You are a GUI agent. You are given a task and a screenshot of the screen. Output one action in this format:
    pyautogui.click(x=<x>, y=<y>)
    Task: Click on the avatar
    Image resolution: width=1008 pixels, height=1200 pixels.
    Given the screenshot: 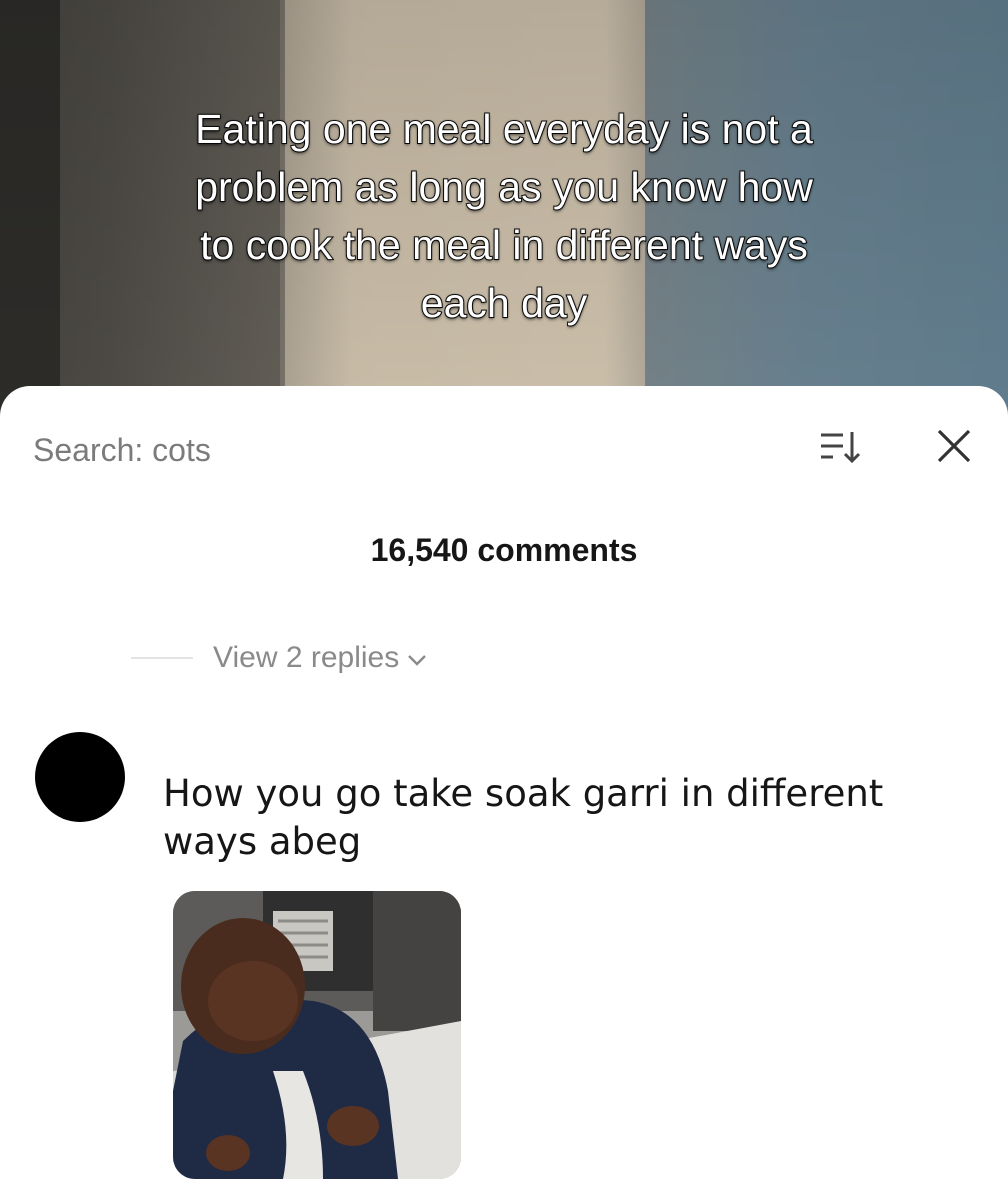 What is the action you would take?
    pyautogui.click(x=80, y=777)
    